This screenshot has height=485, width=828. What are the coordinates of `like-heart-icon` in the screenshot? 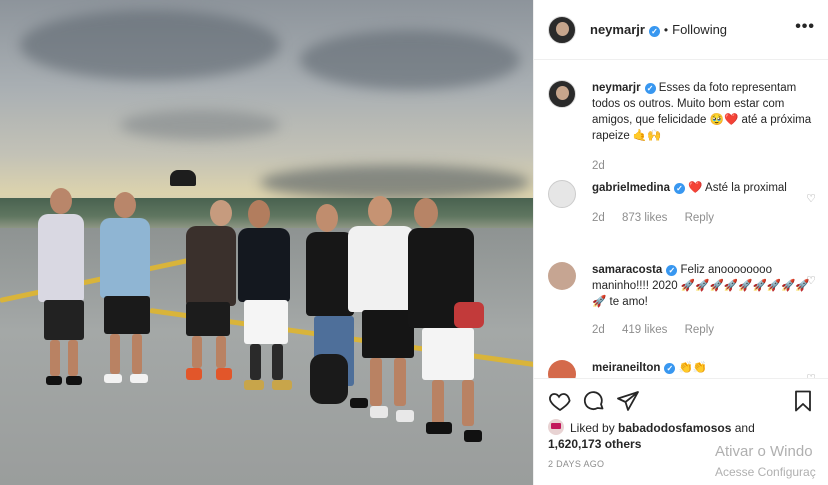 It's located at (560, 401).